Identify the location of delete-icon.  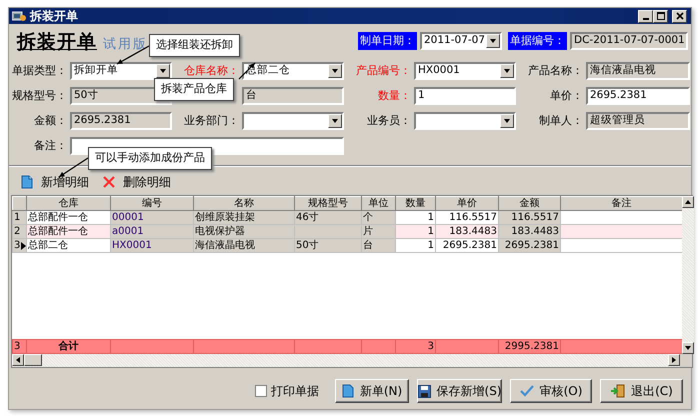
(109, 182).